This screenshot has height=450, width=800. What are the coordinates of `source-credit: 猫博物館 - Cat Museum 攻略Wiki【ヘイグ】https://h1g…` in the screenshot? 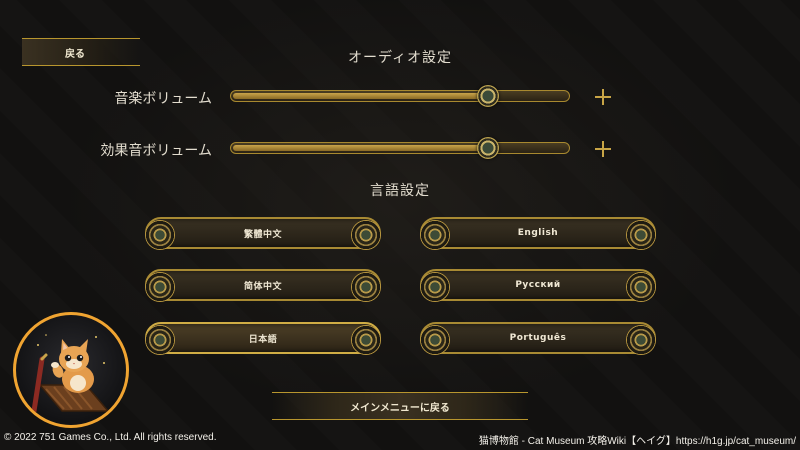 It's located at (637, 441).